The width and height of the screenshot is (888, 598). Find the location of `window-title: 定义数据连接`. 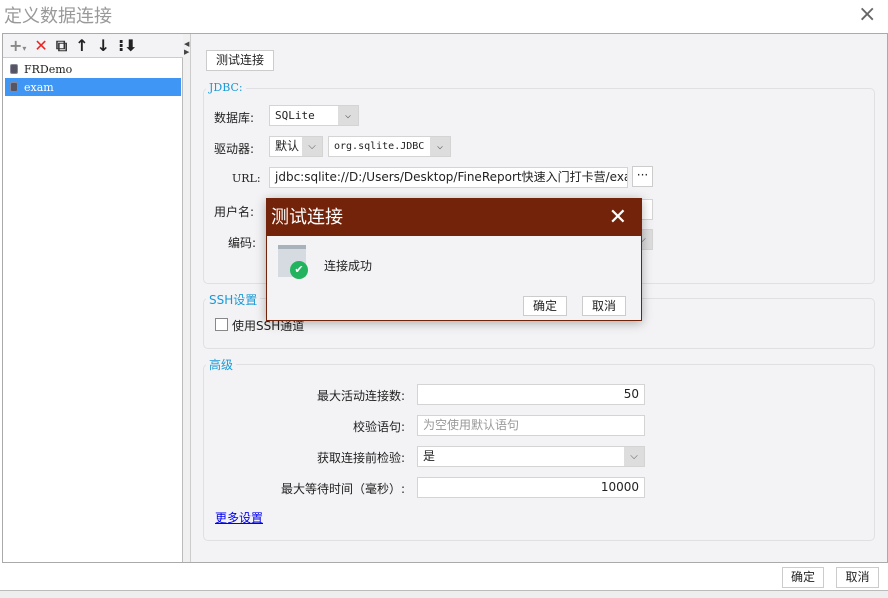

window-title: 定义数据连接 is located at coordinates (58, 16).